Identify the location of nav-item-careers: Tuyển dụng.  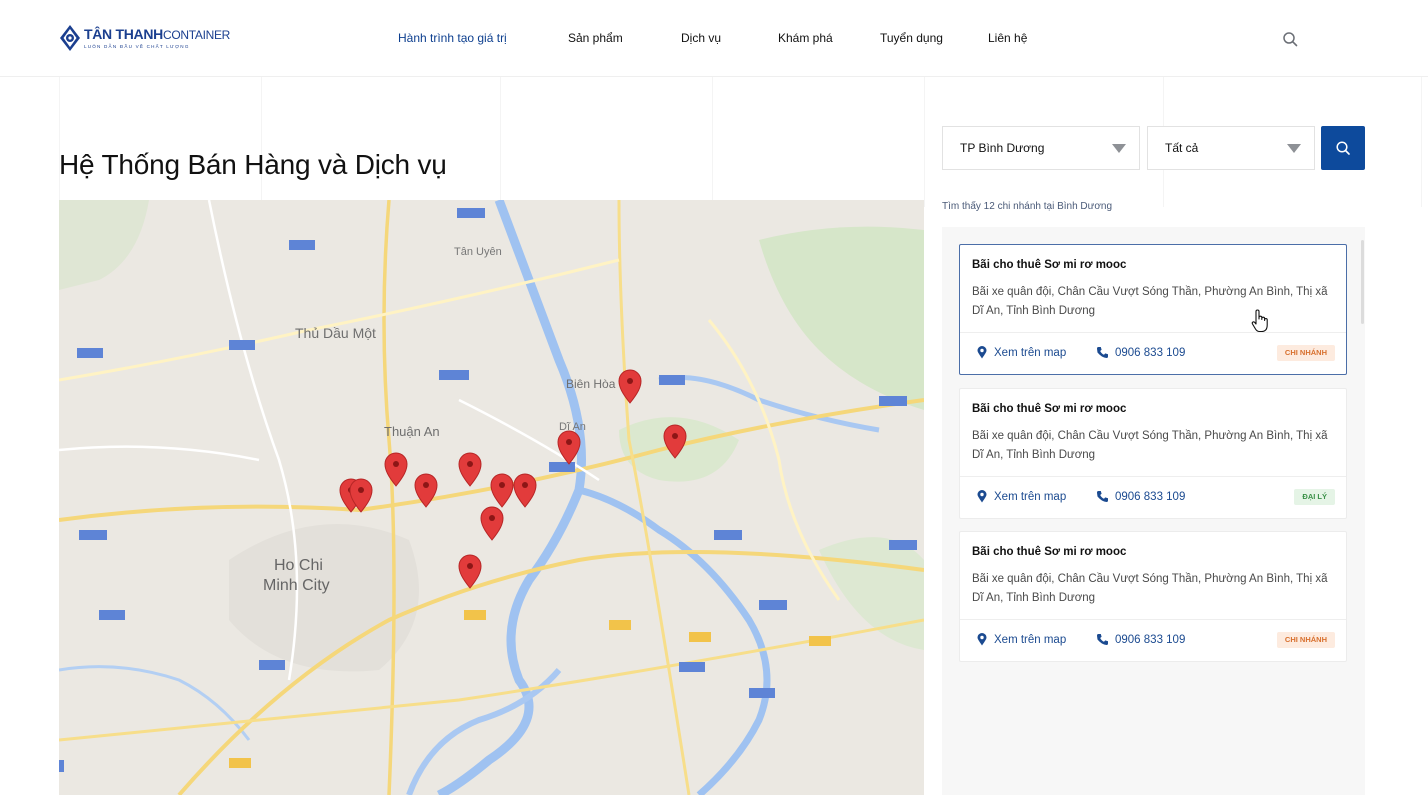
(911, 38).